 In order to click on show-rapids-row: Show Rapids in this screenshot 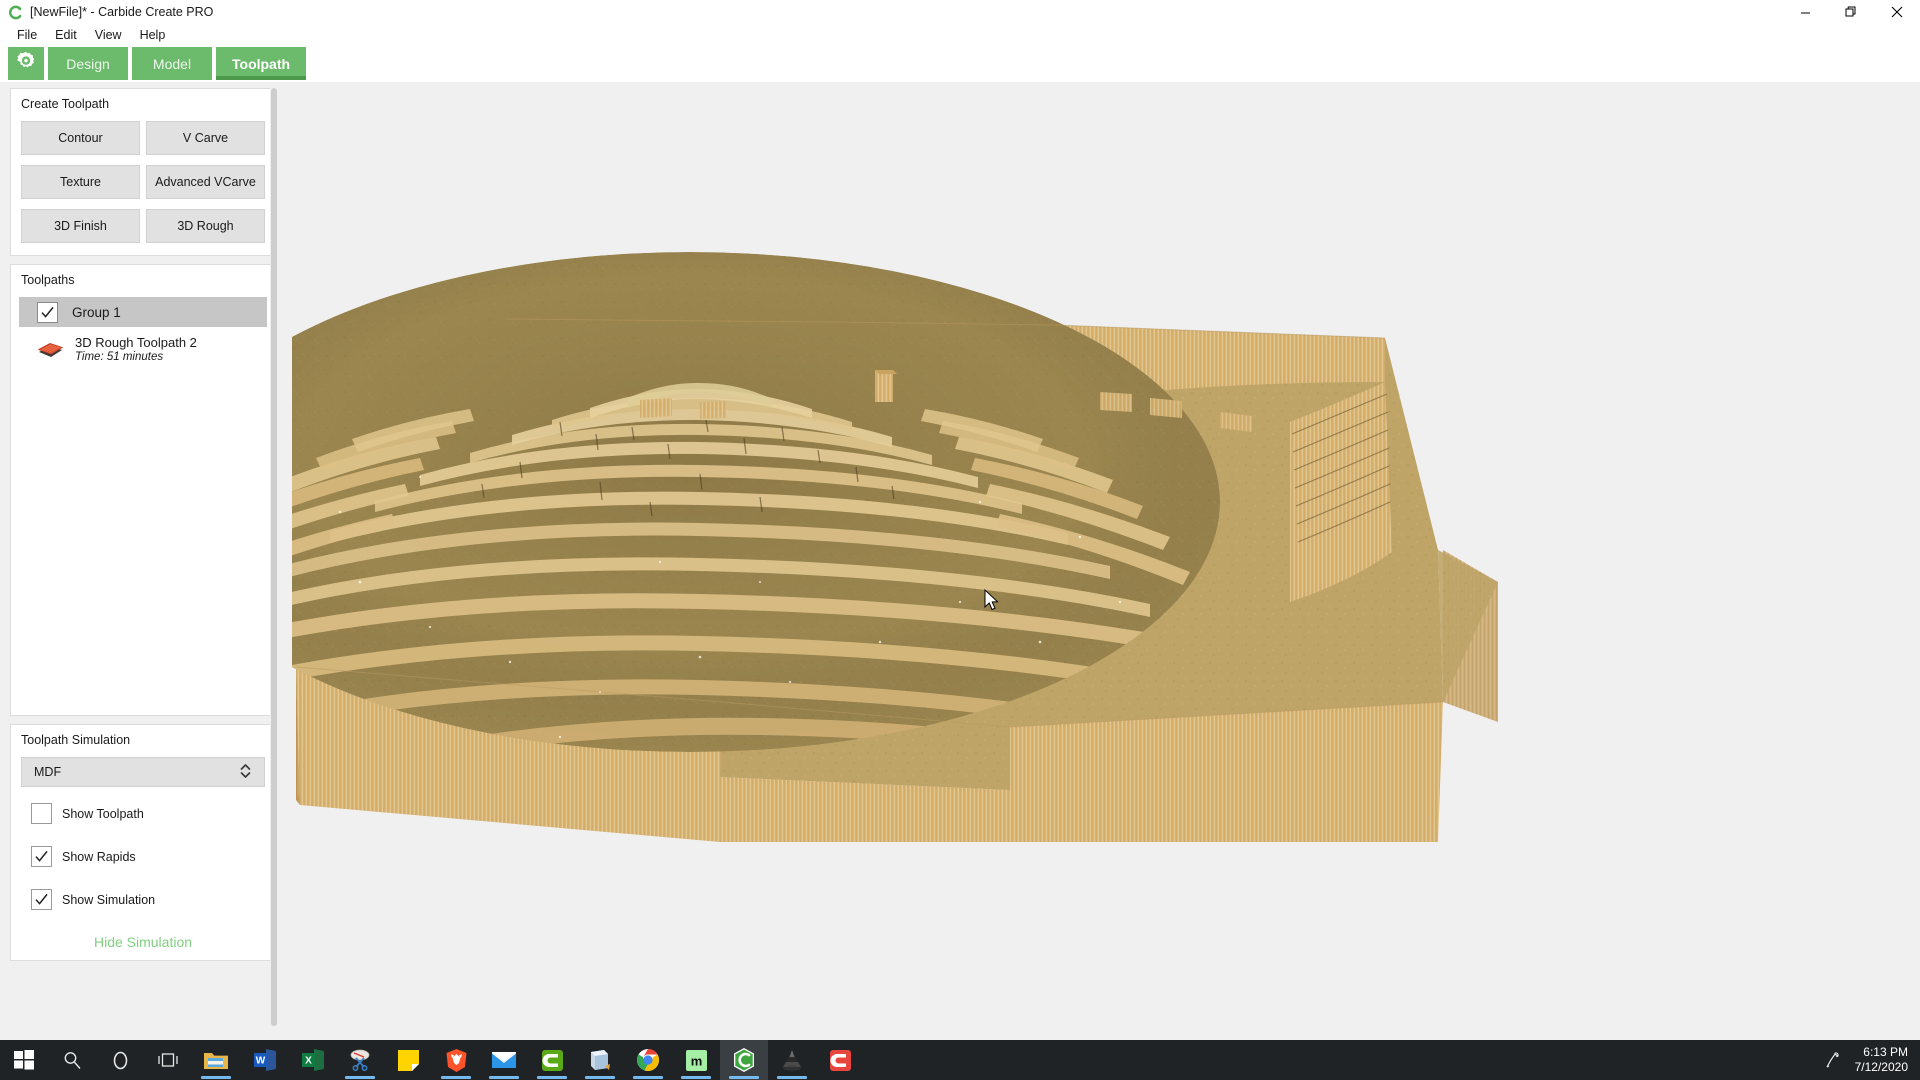, I will do `click(143, 856)`.